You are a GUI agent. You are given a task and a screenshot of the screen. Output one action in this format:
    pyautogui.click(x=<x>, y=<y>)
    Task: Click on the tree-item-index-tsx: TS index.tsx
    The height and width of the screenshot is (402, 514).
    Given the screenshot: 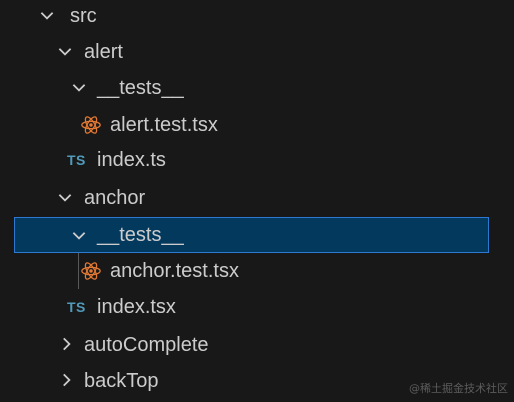 What is the action you would take?
    pyautogui.click(x=257, y=307)
    